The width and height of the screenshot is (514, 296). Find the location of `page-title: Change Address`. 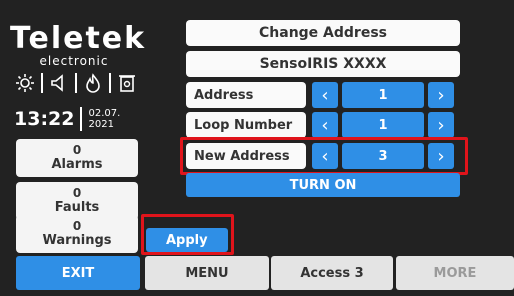

page-title: Change Address is located at coordinates (323, 33).